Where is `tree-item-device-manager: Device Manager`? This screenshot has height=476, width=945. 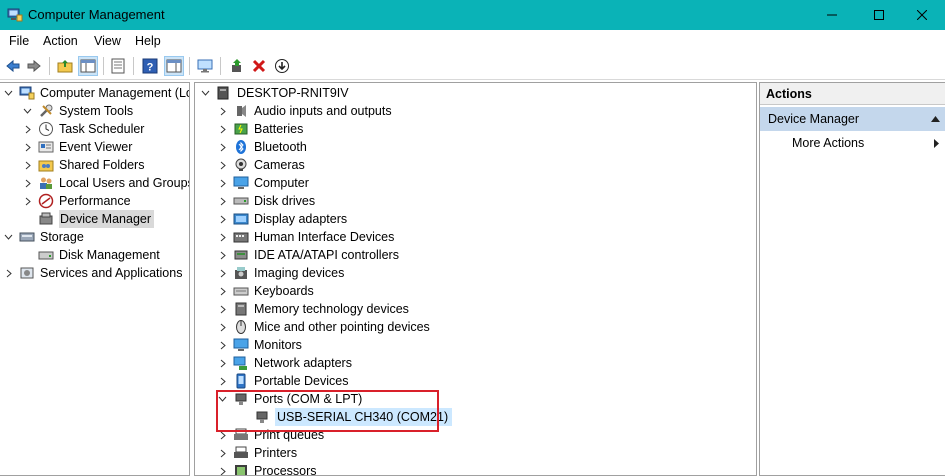
tree-item-device-manager: Device Manager is located at coordinates (96, 219).